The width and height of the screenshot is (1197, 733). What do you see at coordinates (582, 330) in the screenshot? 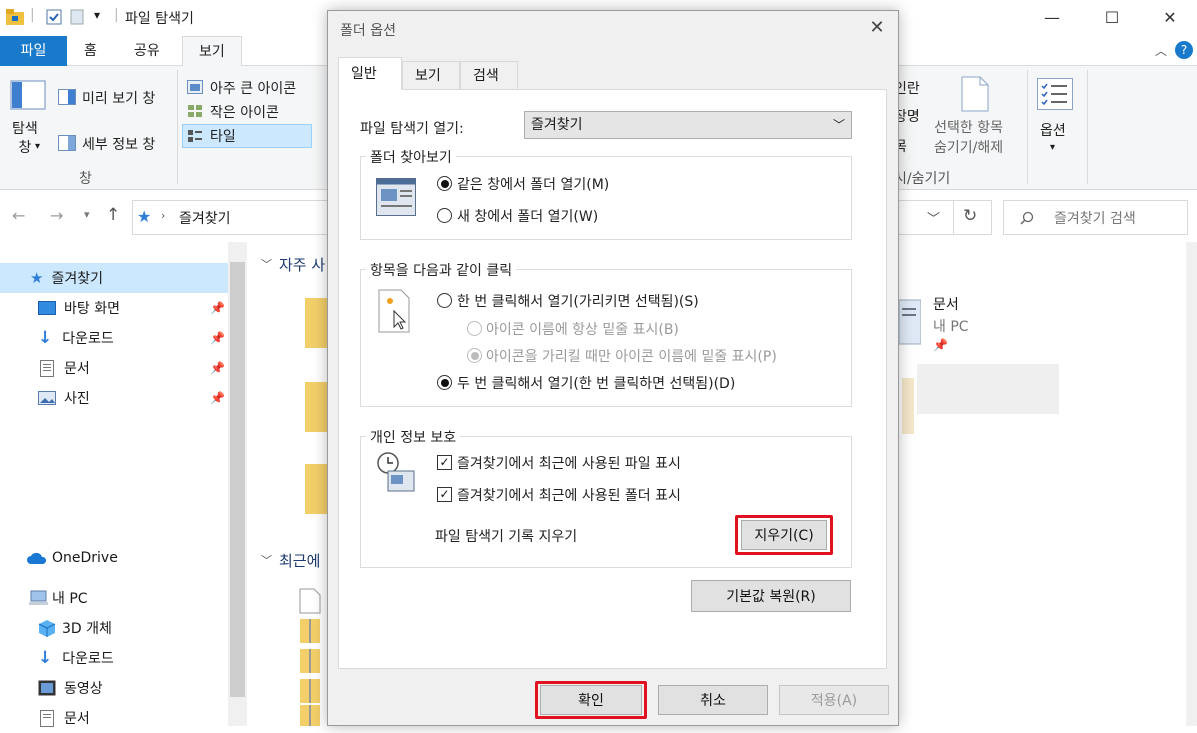
I see `underline-always-label: 아이콘 이름에 항상 밑줄 표시(B)` at bounding box center [582, 330].